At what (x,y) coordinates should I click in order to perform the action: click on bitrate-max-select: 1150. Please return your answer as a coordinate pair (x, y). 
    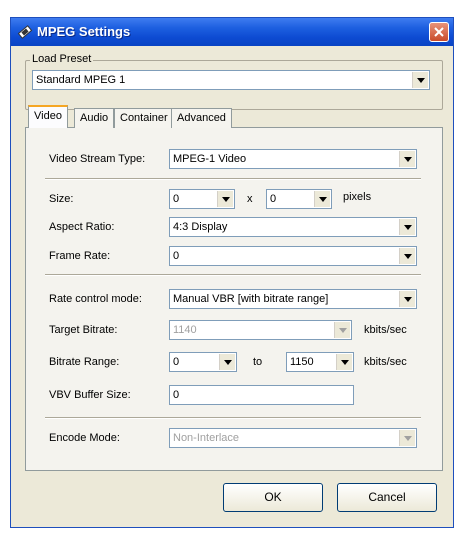
    Looking at the image, I should click on (320, 362).